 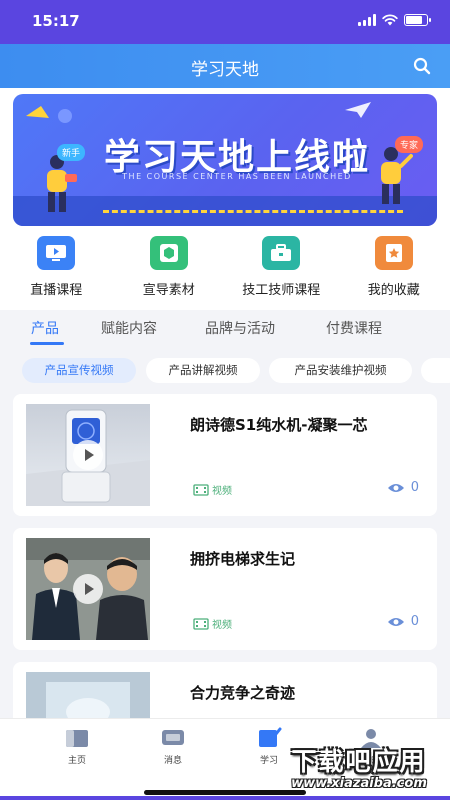 I want to click on status-bar: 15:17, so click(x=225, y=22).